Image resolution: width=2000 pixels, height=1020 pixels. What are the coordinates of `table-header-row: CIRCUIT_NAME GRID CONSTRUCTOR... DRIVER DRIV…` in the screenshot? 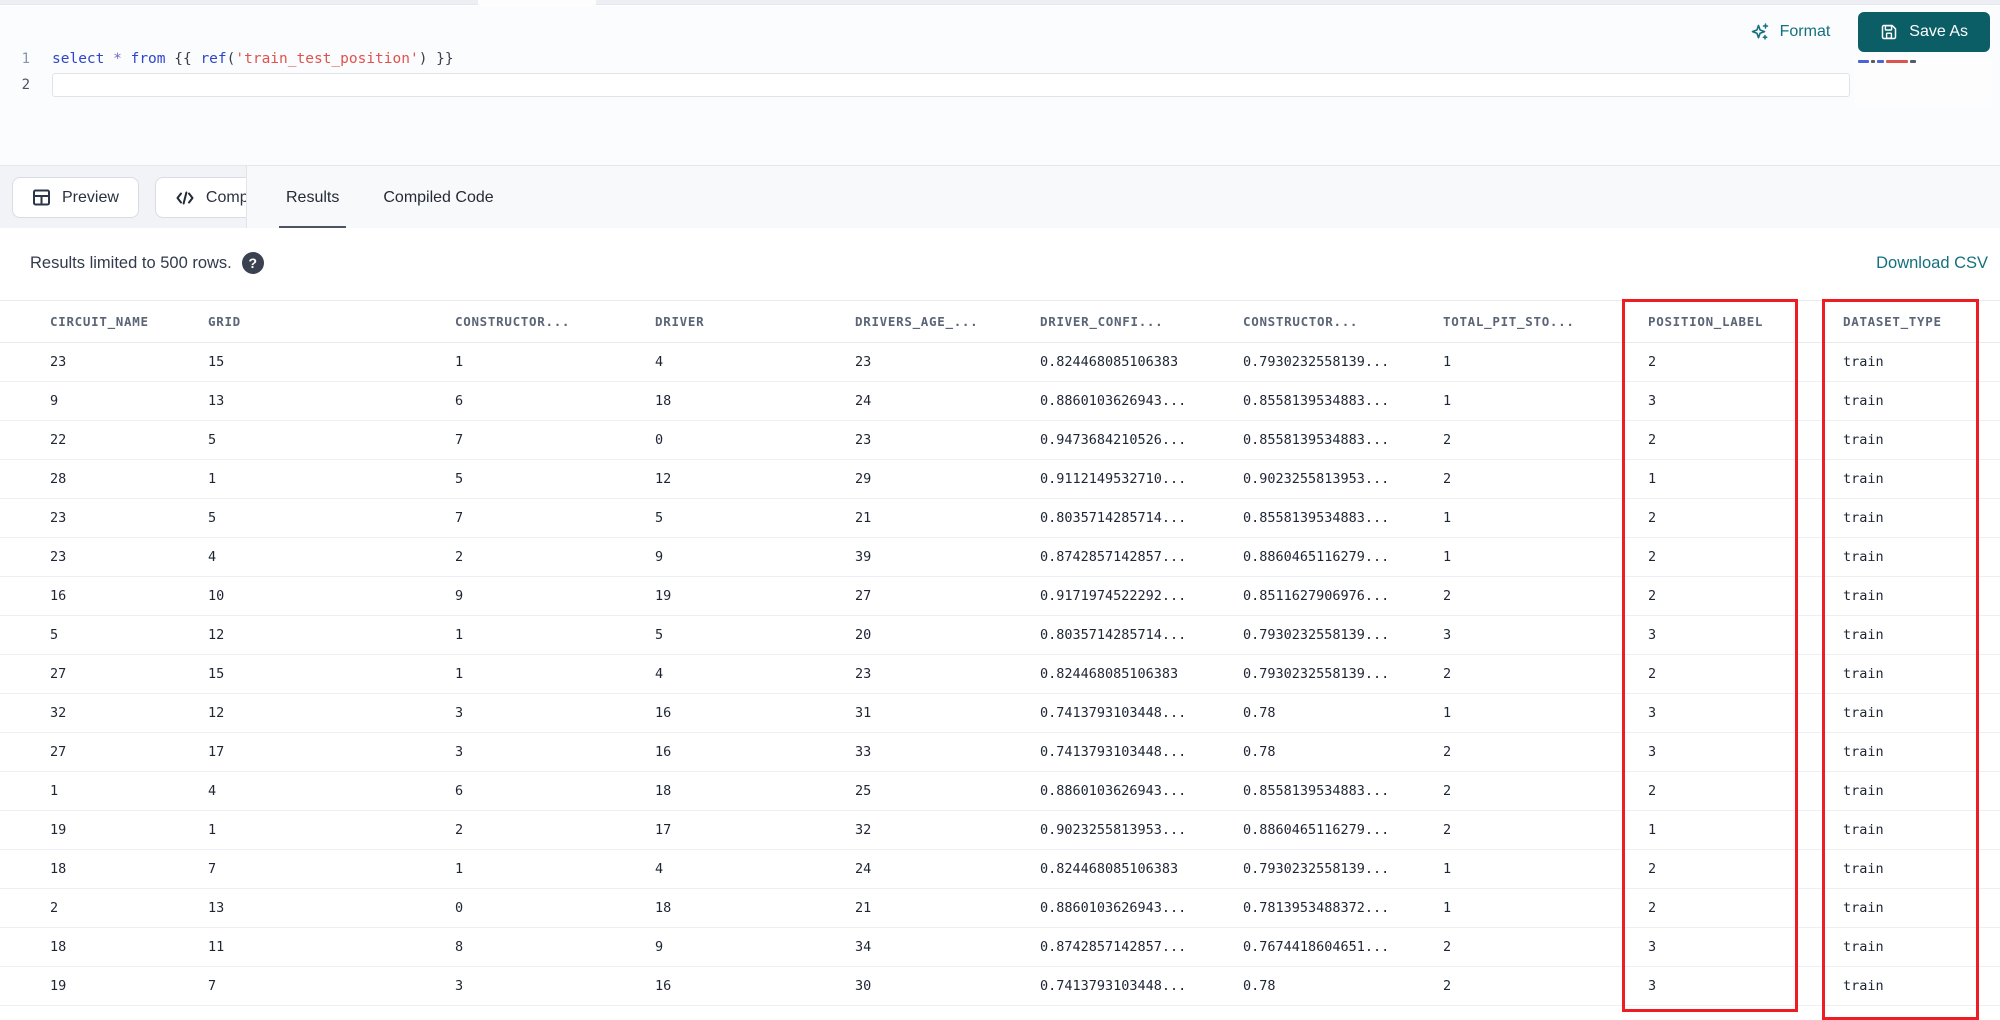 It's located at (1000, 321).